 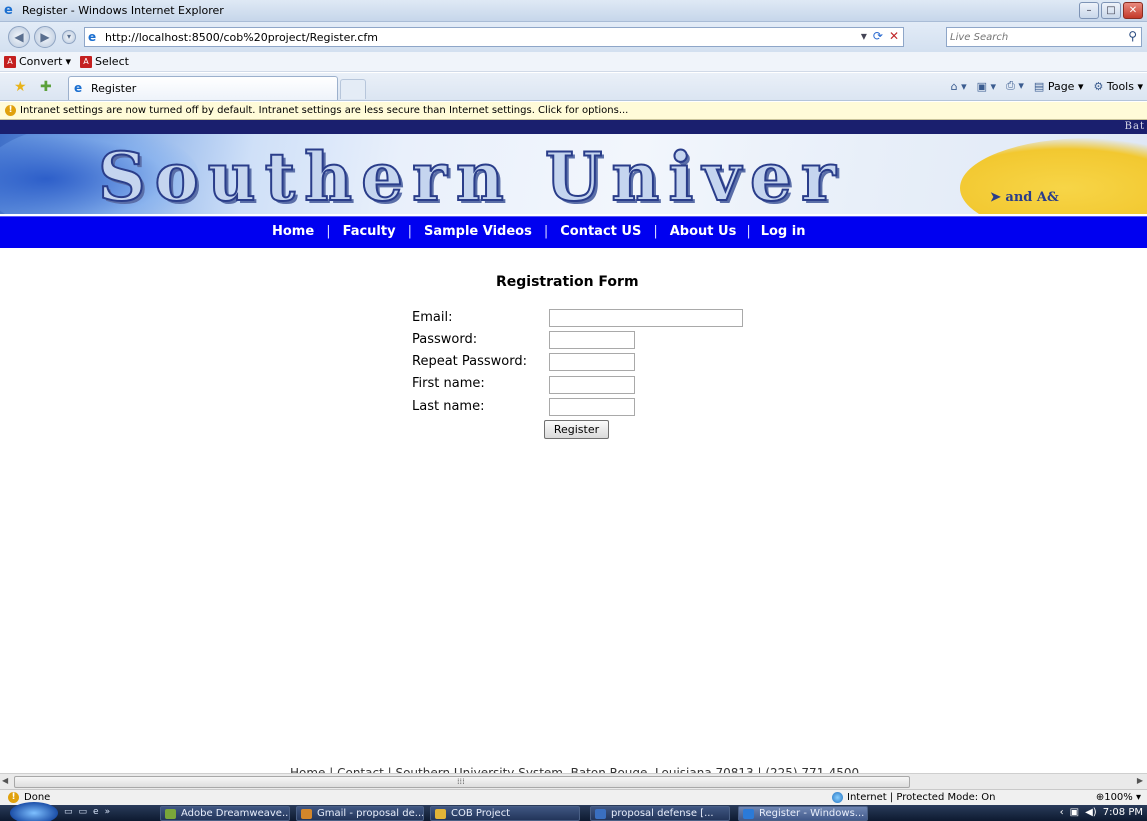 What do you see at coordinates (1118, 86) in the screenshot?
I see `tools-menu: ⚙ Tools ▾` at bounding box center [1118, 86].